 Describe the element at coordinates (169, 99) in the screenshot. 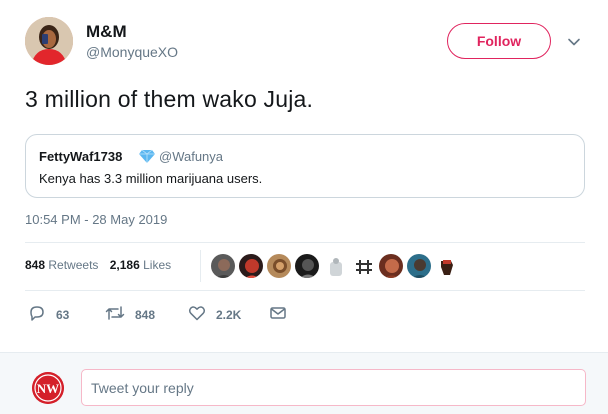

I see `tweet-text: 3 million of them wako Juja.` at that location.